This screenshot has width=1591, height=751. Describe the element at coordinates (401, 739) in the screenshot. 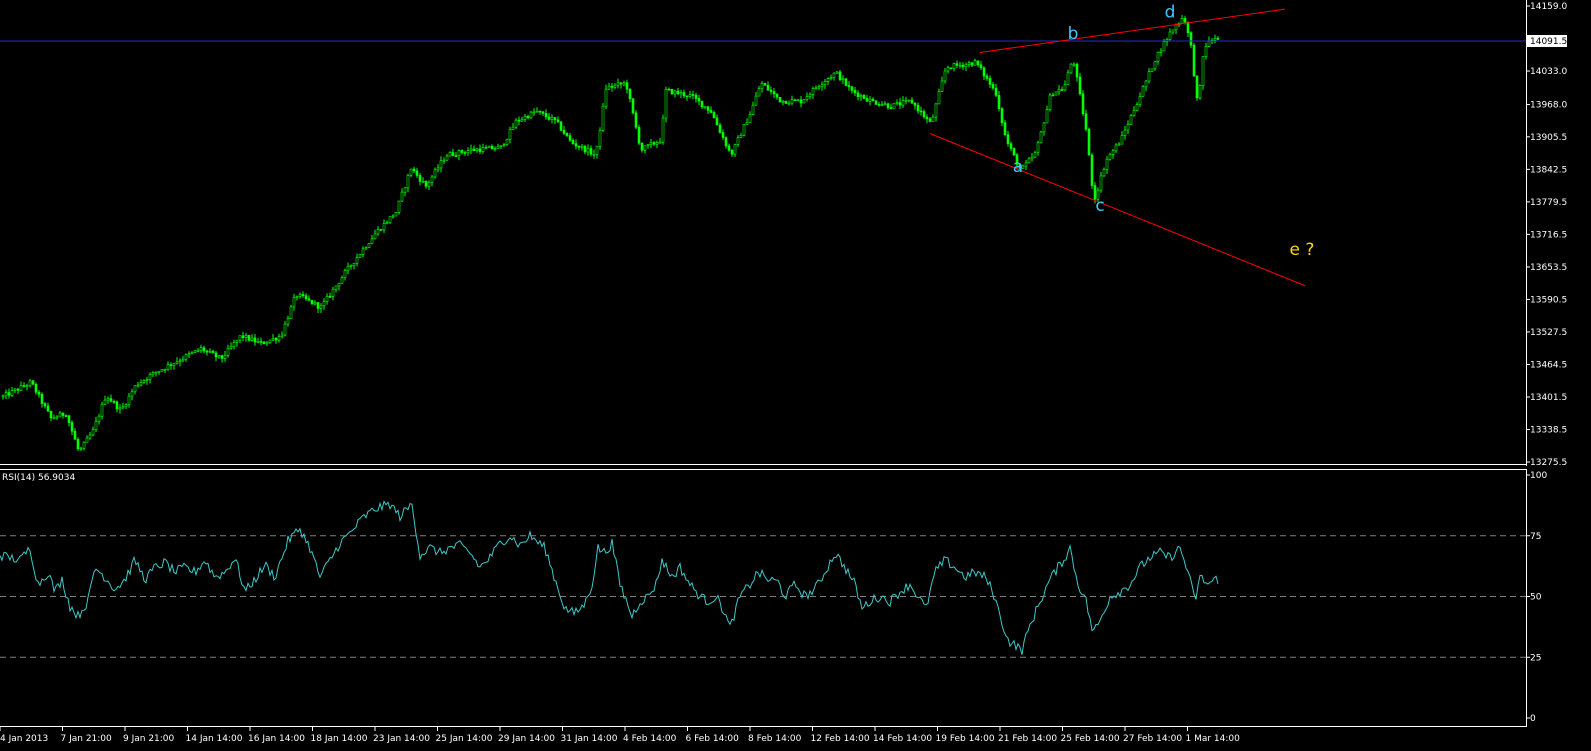

I see `time-tick-label: 23 Jan 14:00` at that location.